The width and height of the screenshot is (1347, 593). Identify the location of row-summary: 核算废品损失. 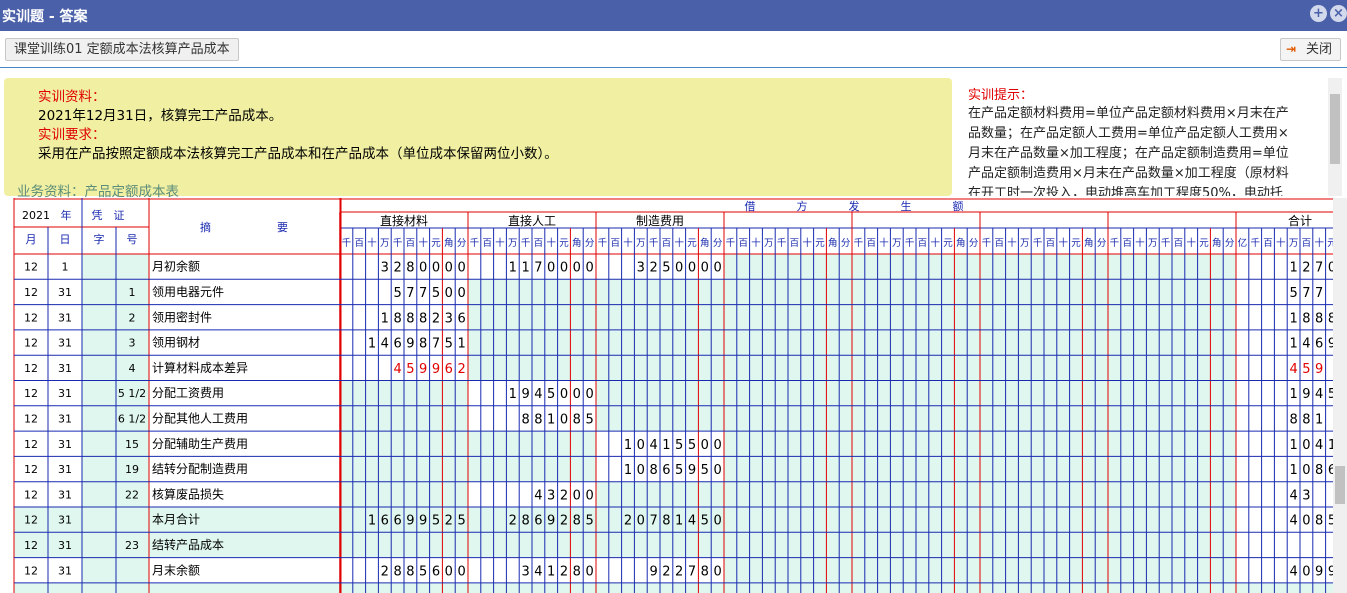
(188, 493).